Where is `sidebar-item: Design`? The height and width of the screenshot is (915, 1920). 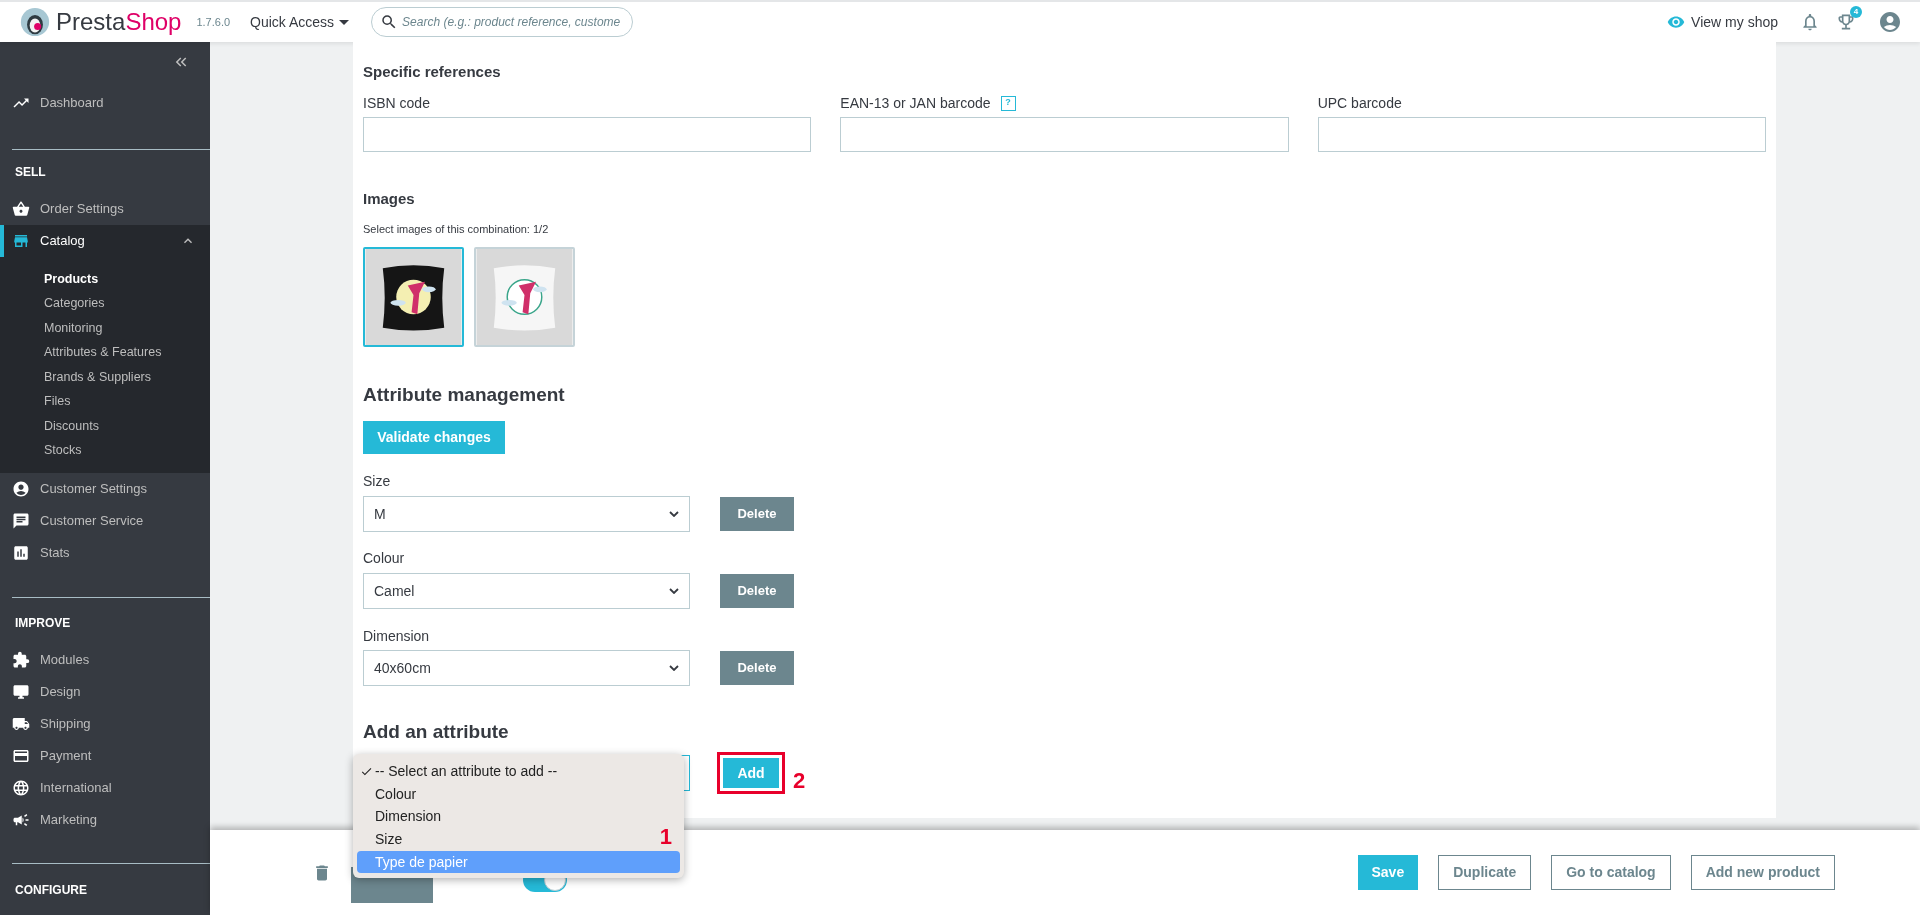 sidebar-item: Design is located at coordinates (105, 692).